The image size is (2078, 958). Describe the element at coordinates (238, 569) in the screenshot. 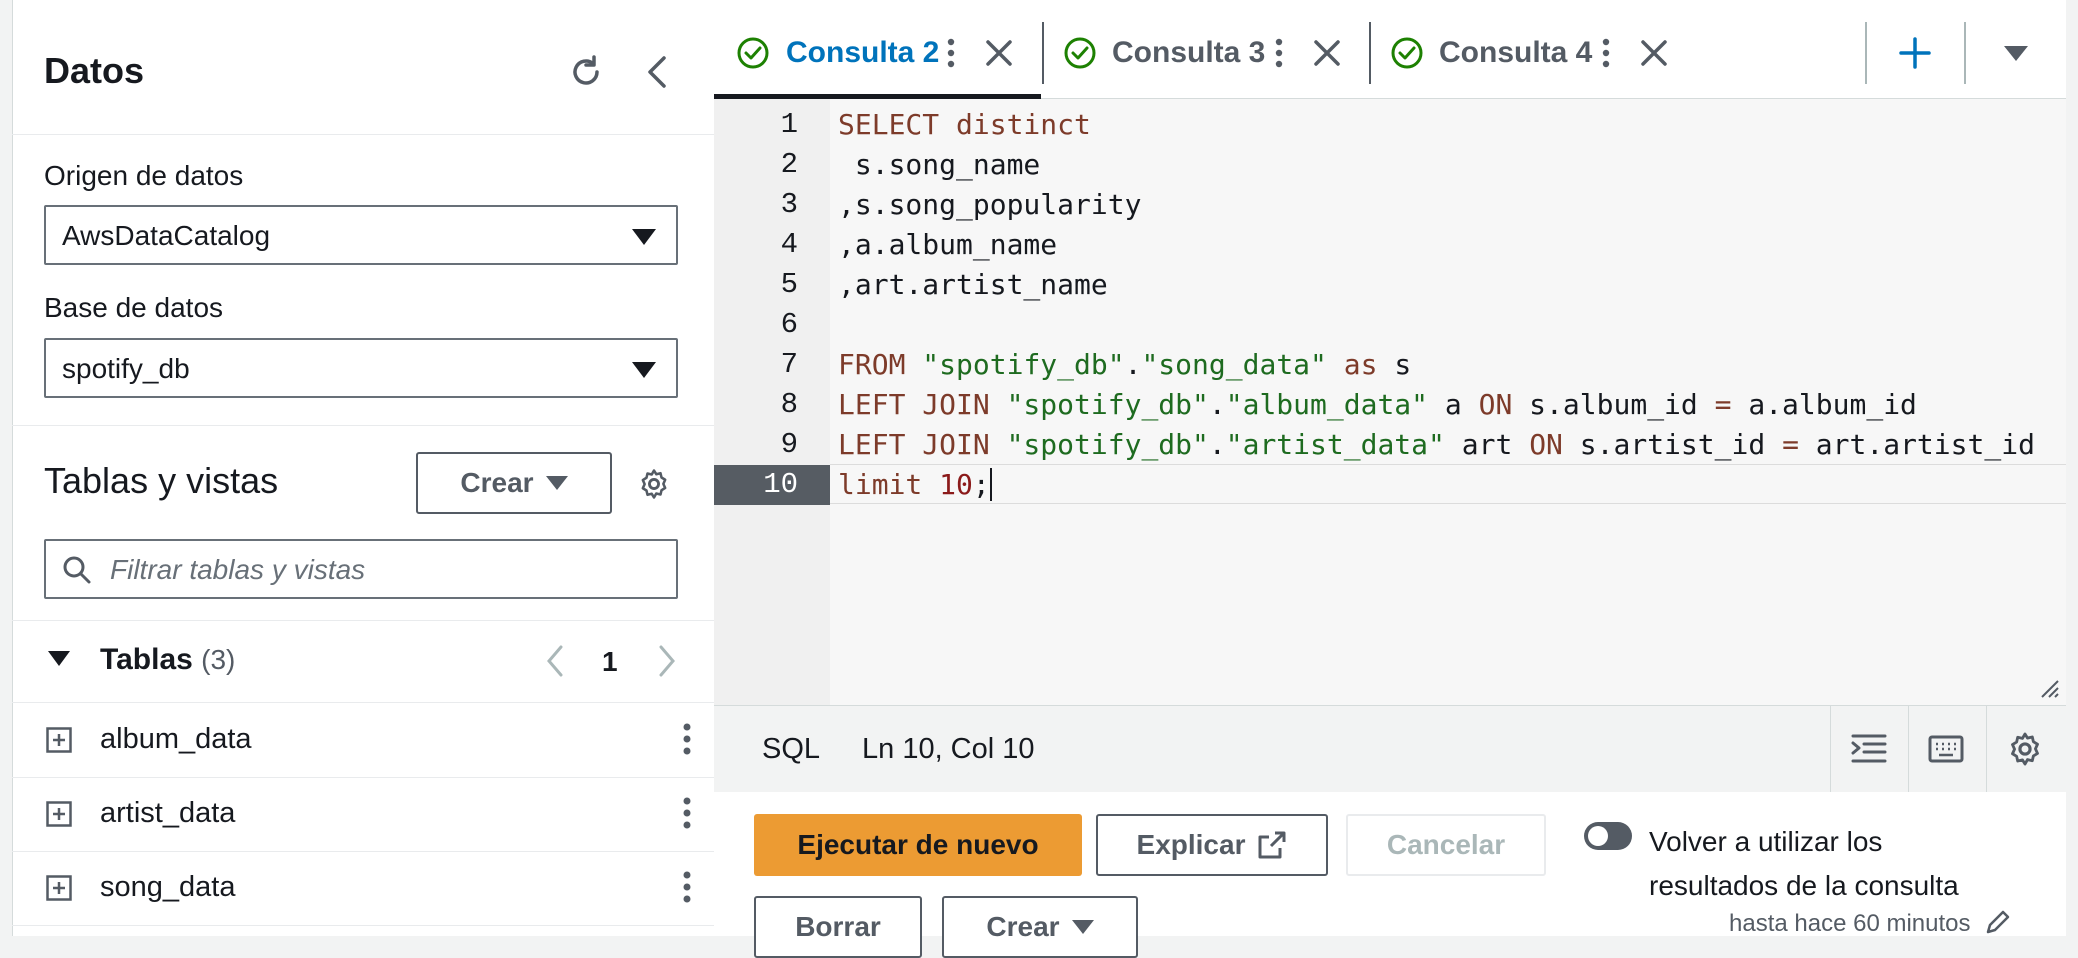

I see `filter-placeholder: Filtrar tablas y vistas` at that location.